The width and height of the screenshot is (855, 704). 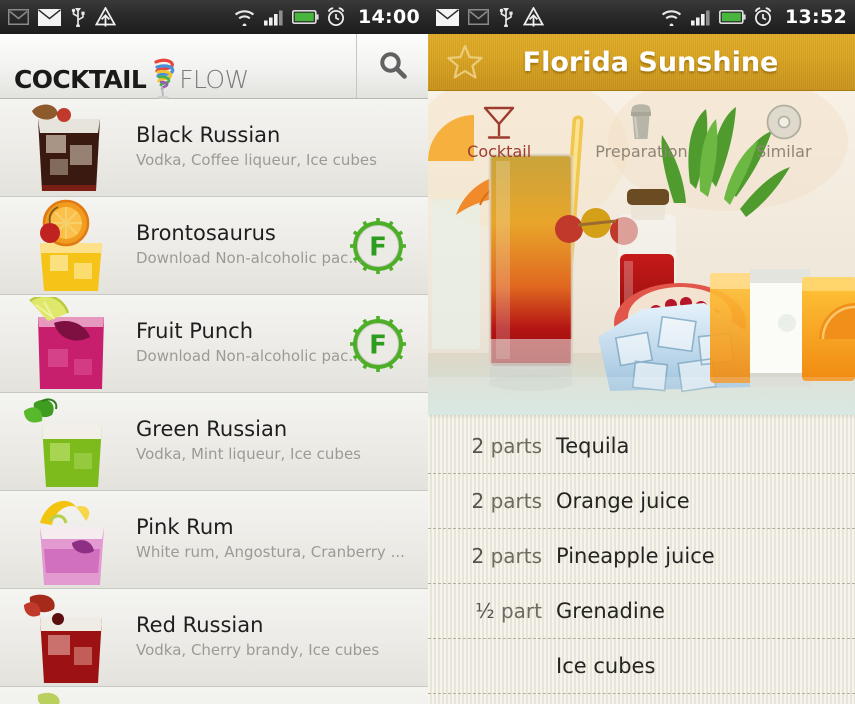 I want to click on black-russian-glass, so click(x=66, y=147).